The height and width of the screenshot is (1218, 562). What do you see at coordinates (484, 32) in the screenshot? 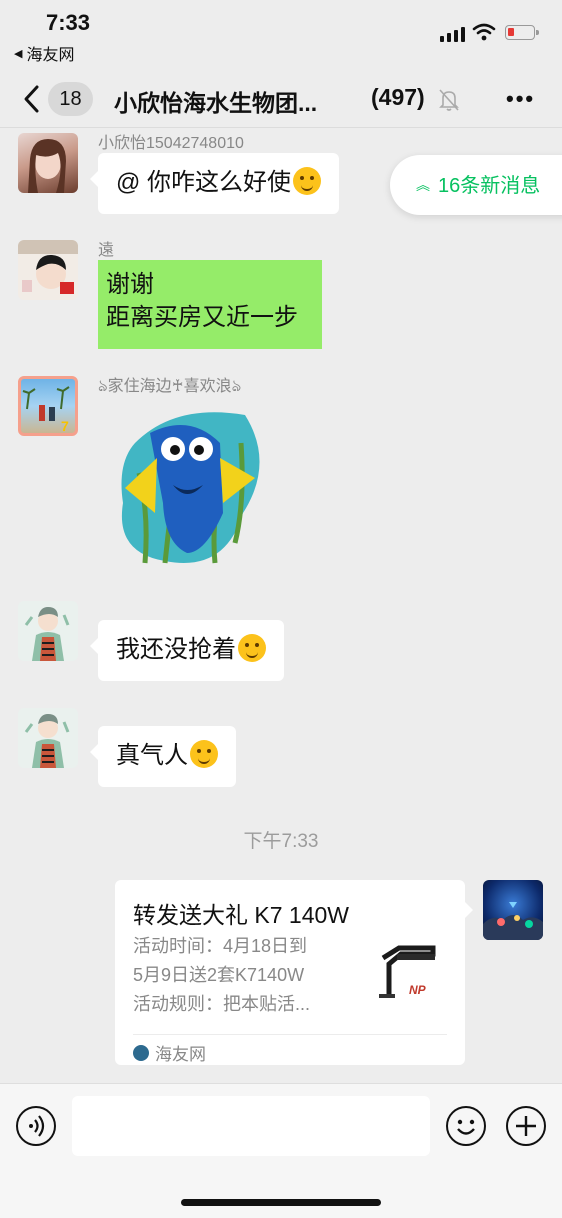
I see `wifi-icon` at bounding box center [484, 32].